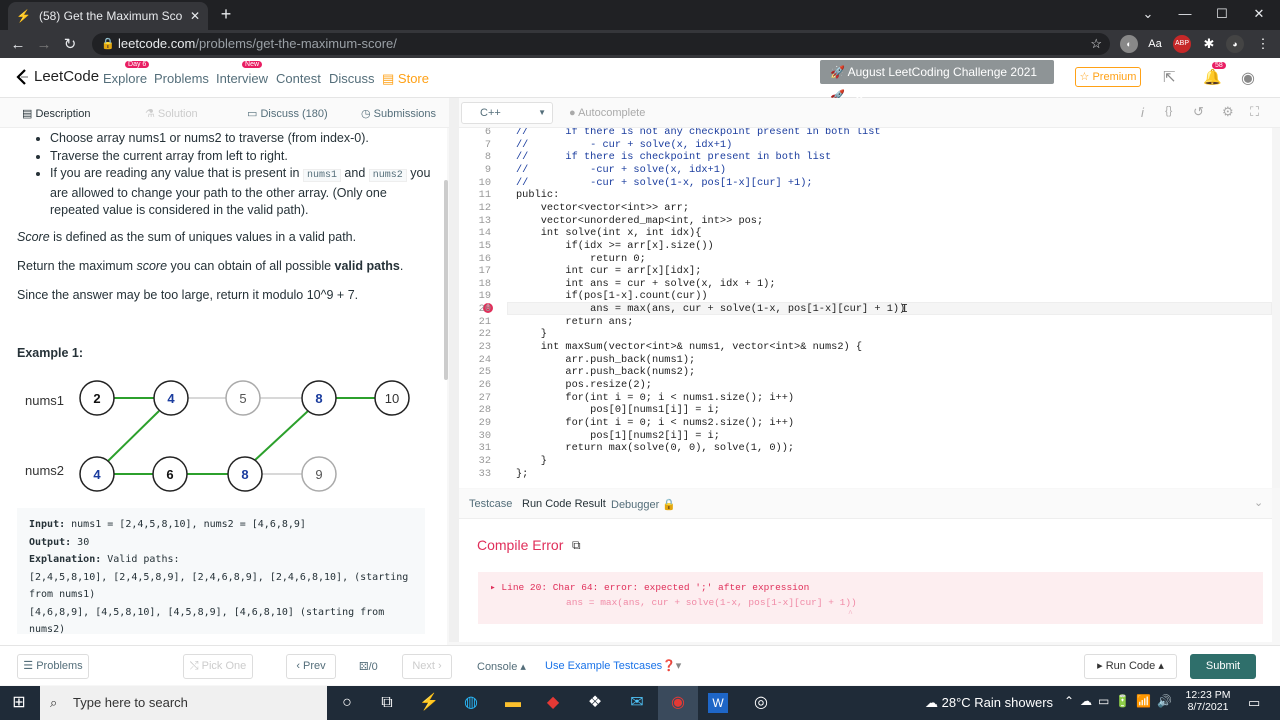 The height and width of the screenshot is (720, 1280). What do you see at coordinates (484, 347) in the screenshot?
I see `line-number: 23` at bounding box center [484, 347].